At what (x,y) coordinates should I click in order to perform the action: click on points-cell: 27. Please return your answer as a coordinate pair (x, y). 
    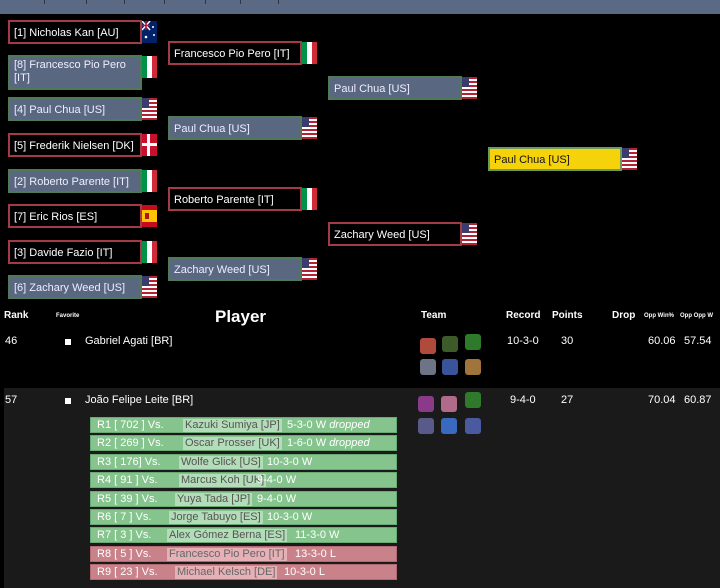
    Looking at the image, I should click on (567, 400).